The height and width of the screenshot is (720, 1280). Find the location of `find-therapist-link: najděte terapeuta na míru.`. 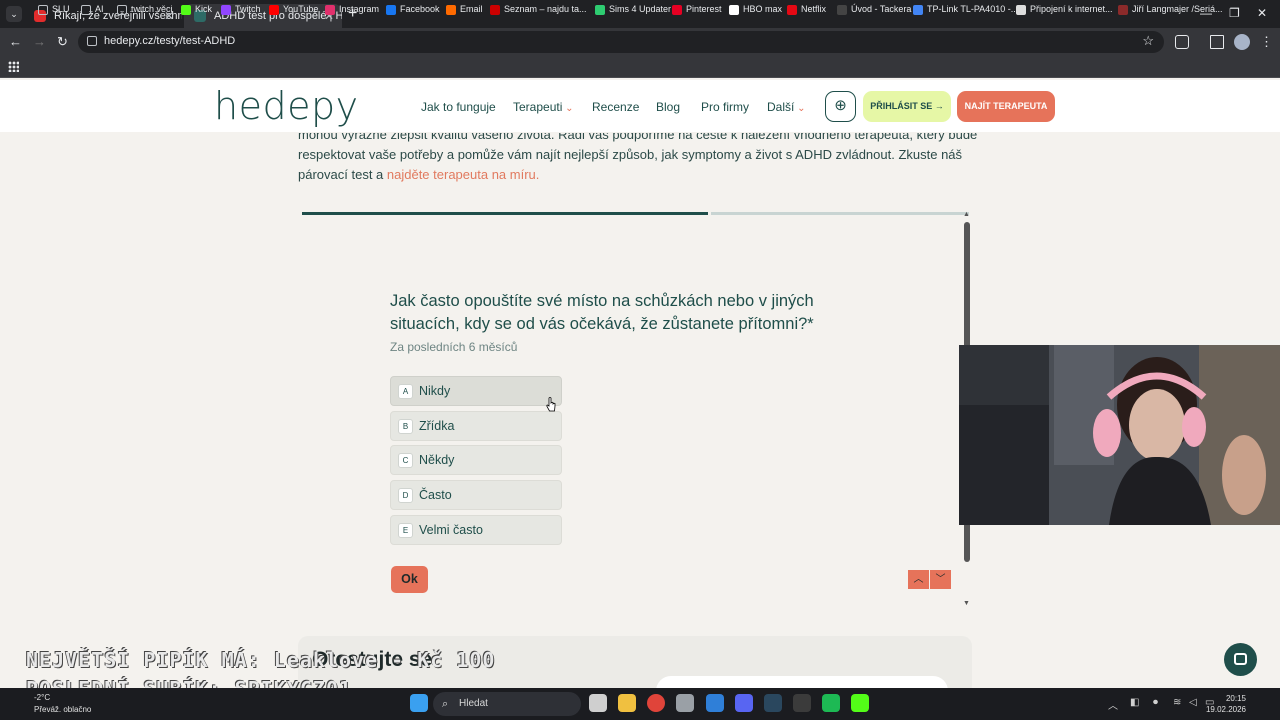

find-therapist-link: najděte terapeuta na míru. is located at coordinates (463, 174).